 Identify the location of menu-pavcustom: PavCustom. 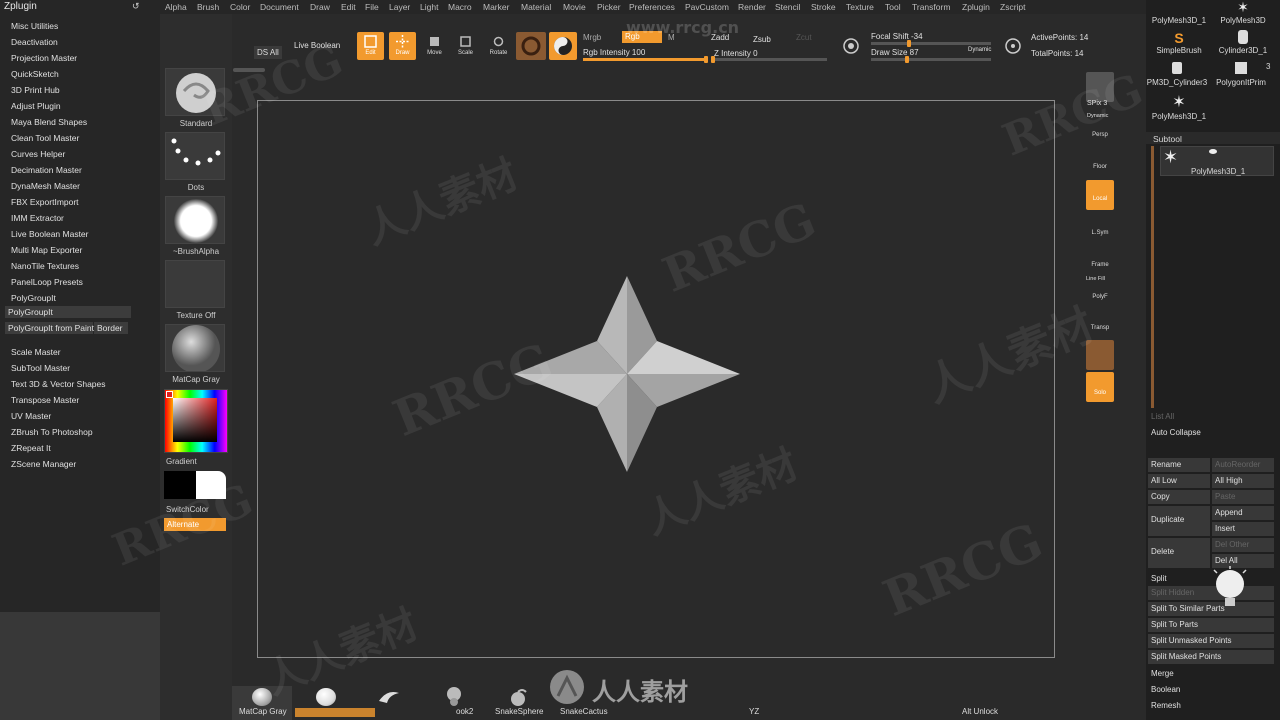
(707, 7).